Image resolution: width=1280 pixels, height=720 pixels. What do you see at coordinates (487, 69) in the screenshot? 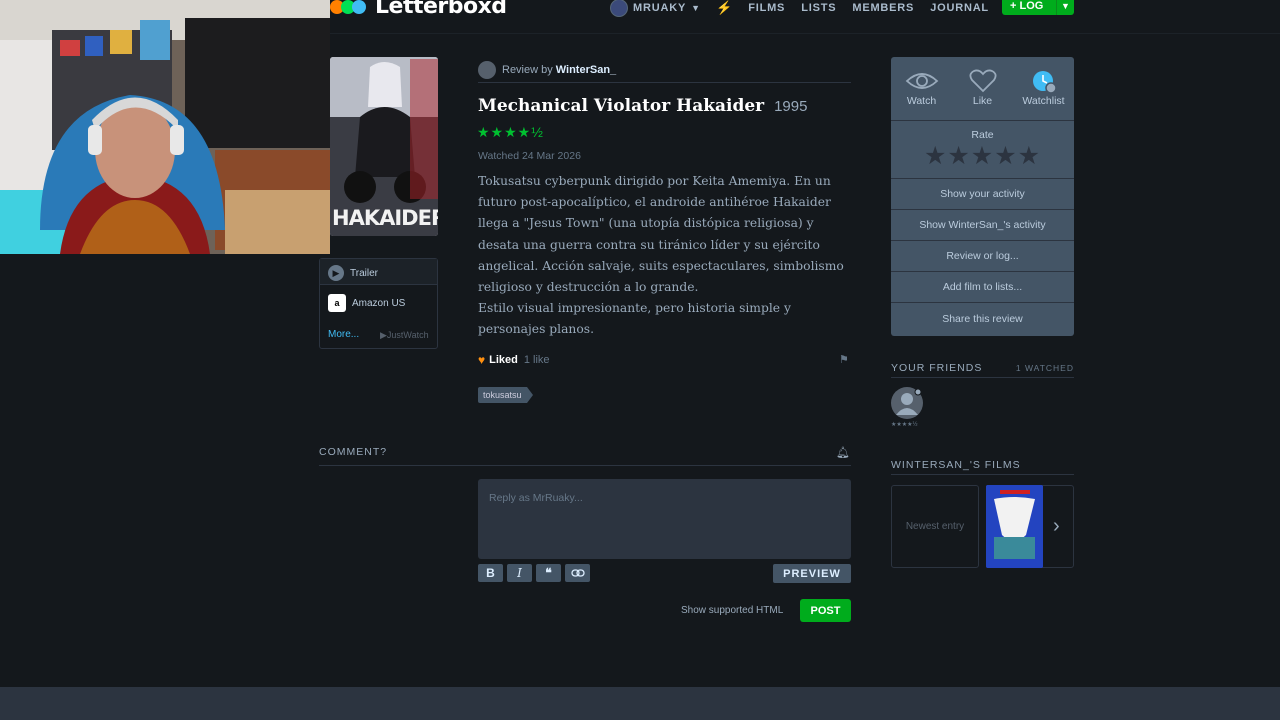
I see `author-avatar` at bounding box center [487, 69].